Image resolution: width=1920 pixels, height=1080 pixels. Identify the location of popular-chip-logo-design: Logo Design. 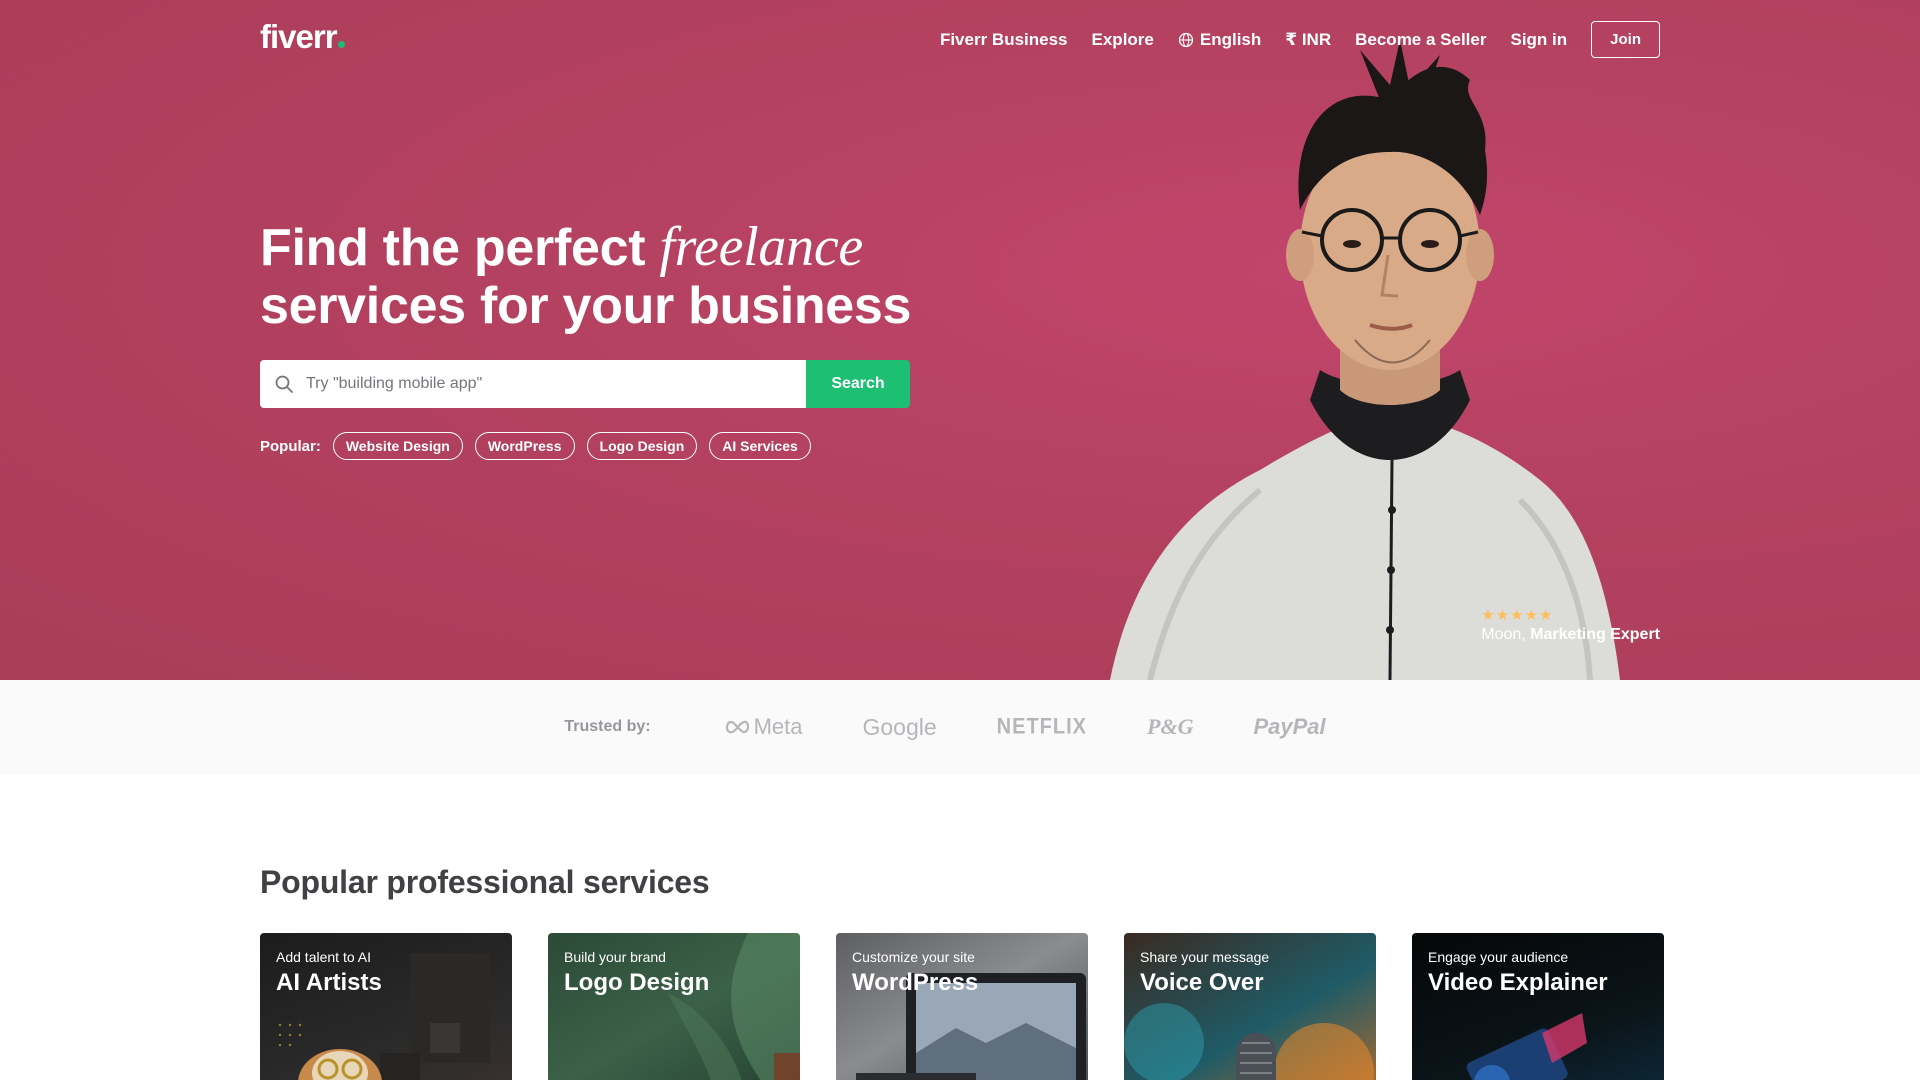
(642, 446).